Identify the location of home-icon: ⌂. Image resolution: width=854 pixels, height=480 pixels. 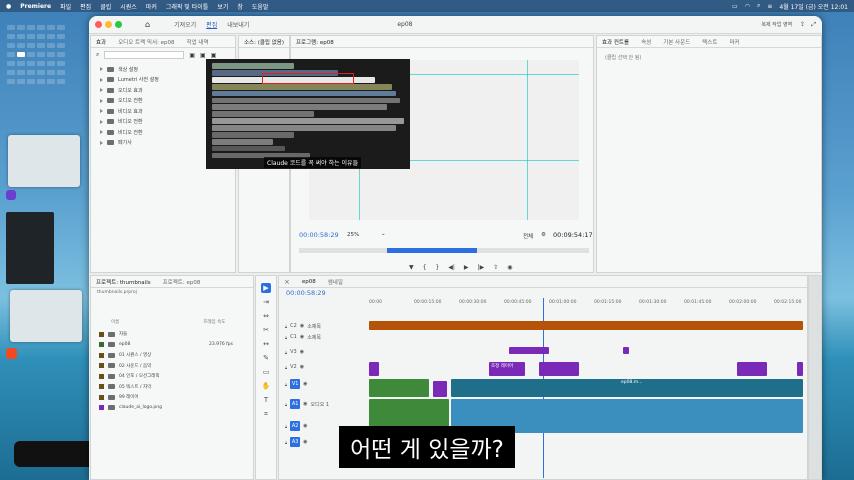
(147, 24).